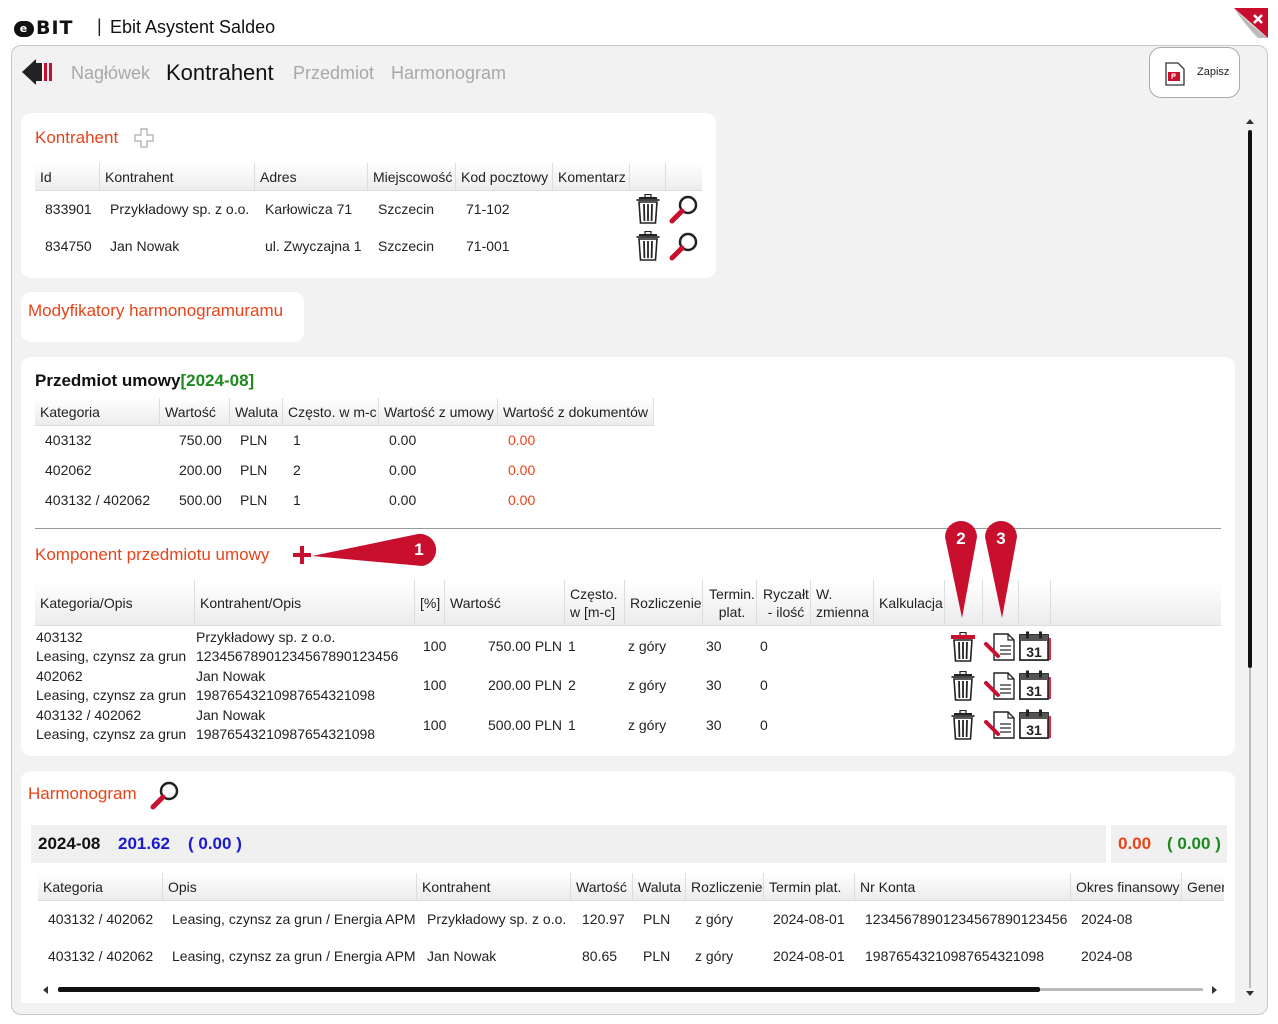 The height and width of the screenshot is (1024, 1278). I want to click on col-procent: [%], so click(430, 602).